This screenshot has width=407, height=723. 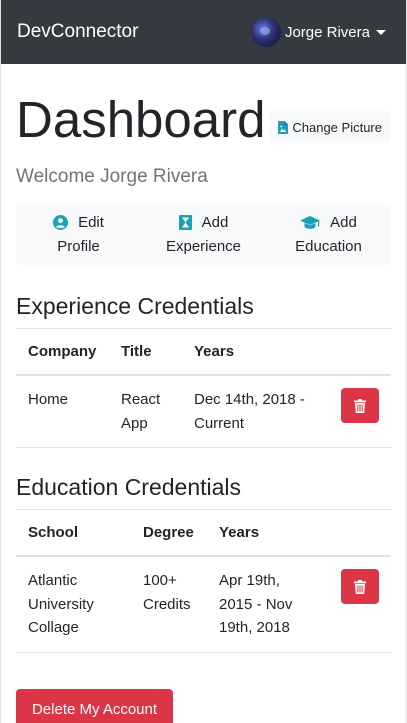 I want to click on experience-years: Dec 14th, 2018 - Current, so click(x=261, y=411).